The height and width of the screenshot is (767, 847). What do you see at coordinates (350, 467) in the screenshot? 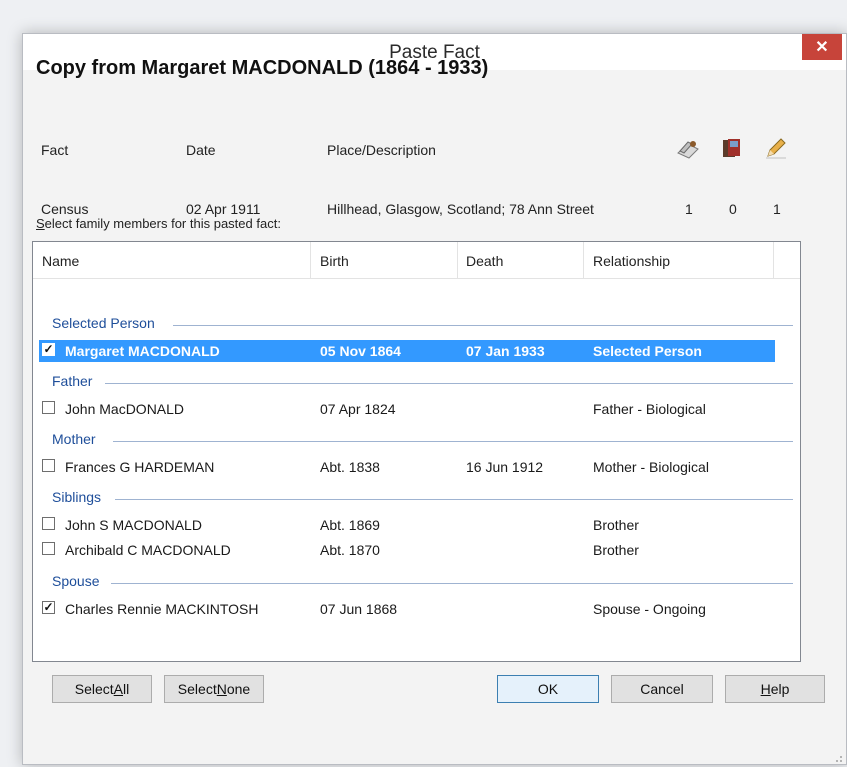
I see `member-birth: Abt. 1838` at bounding box center [350, 467].